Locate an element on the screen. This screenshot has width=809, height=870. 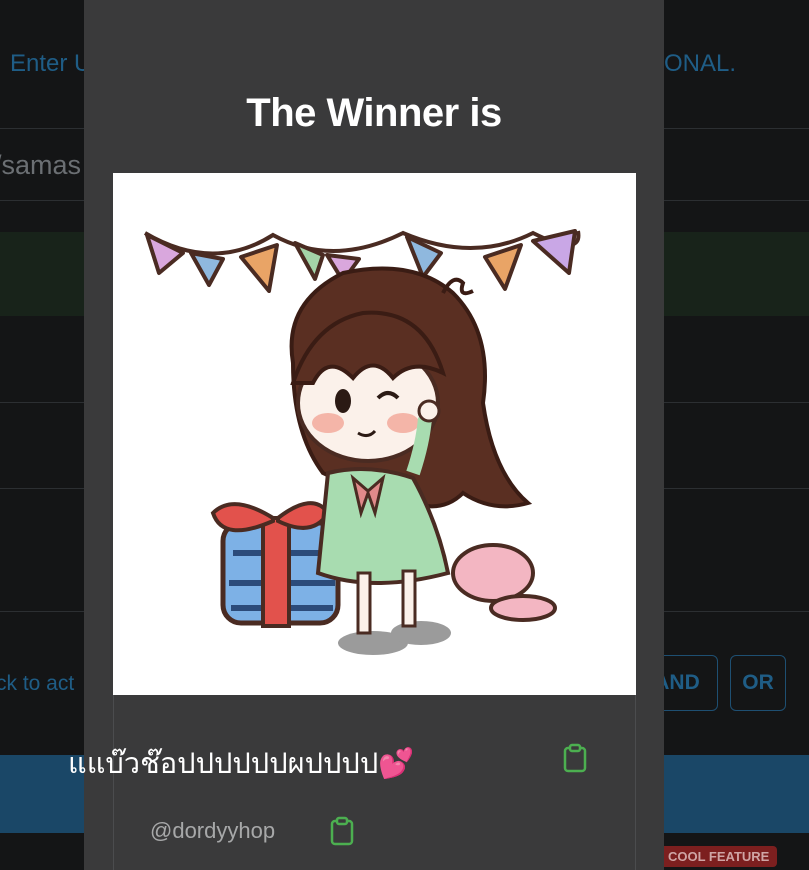
url-input: /samas is located at coordinates (40, 165).